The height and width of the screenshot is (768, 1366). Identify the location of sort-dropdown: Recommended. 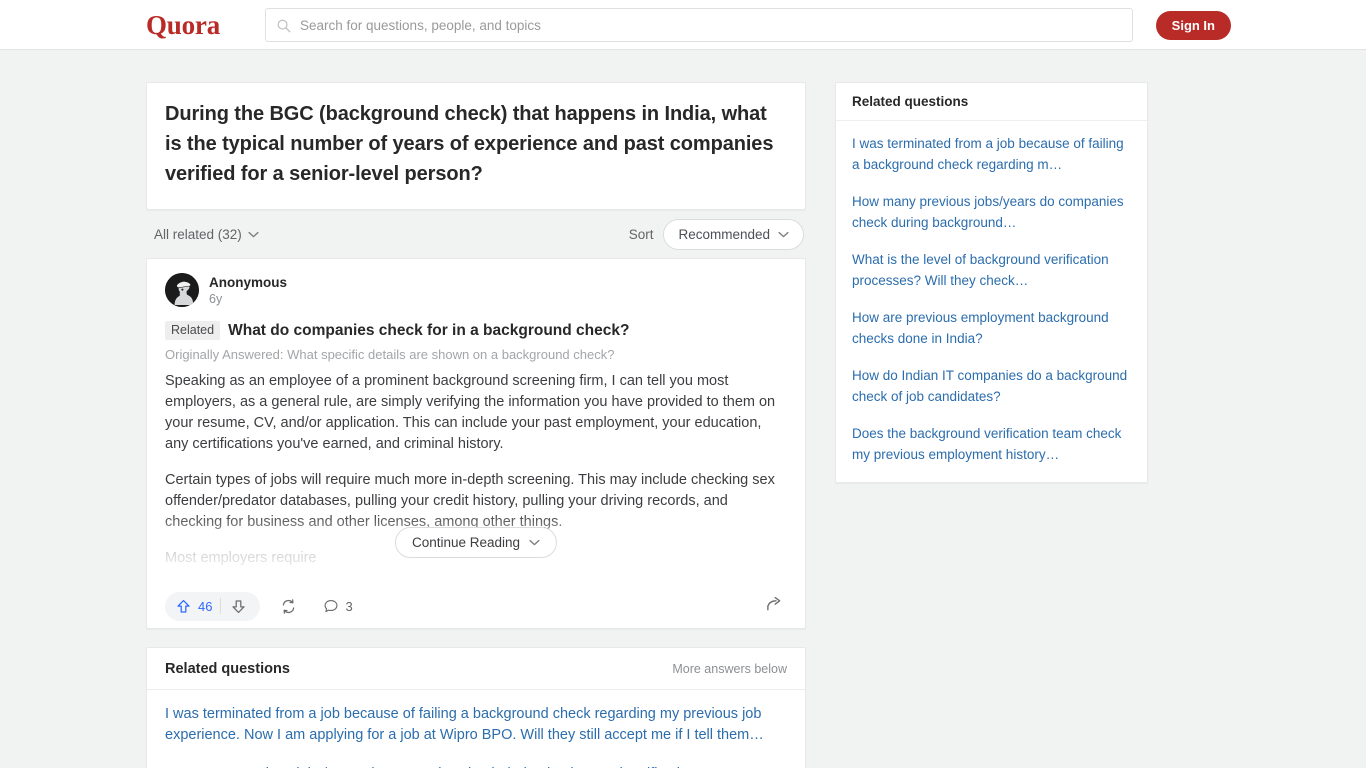
(733, 234).